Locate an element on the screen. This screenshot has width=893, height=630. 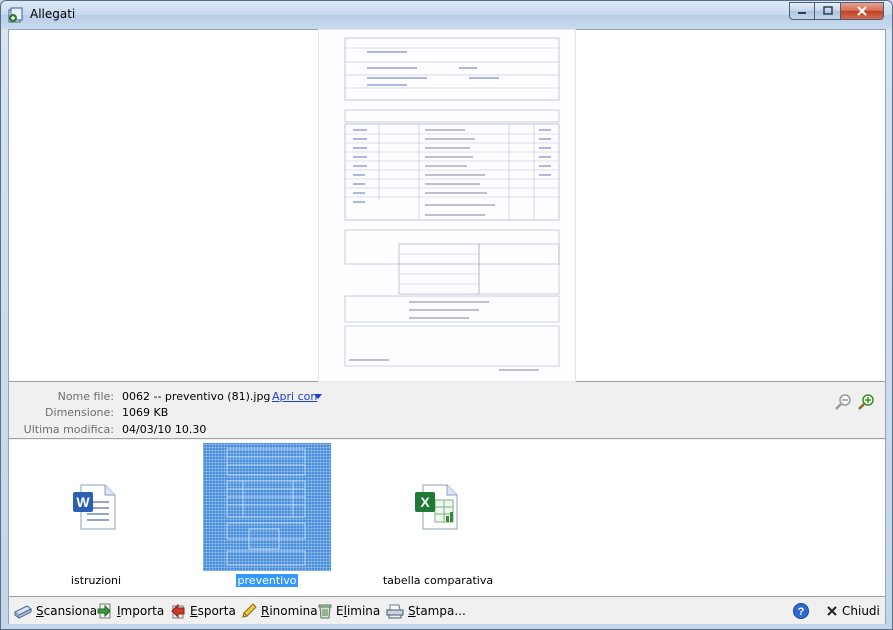
minimize-button is located at coordinates (802, 11).